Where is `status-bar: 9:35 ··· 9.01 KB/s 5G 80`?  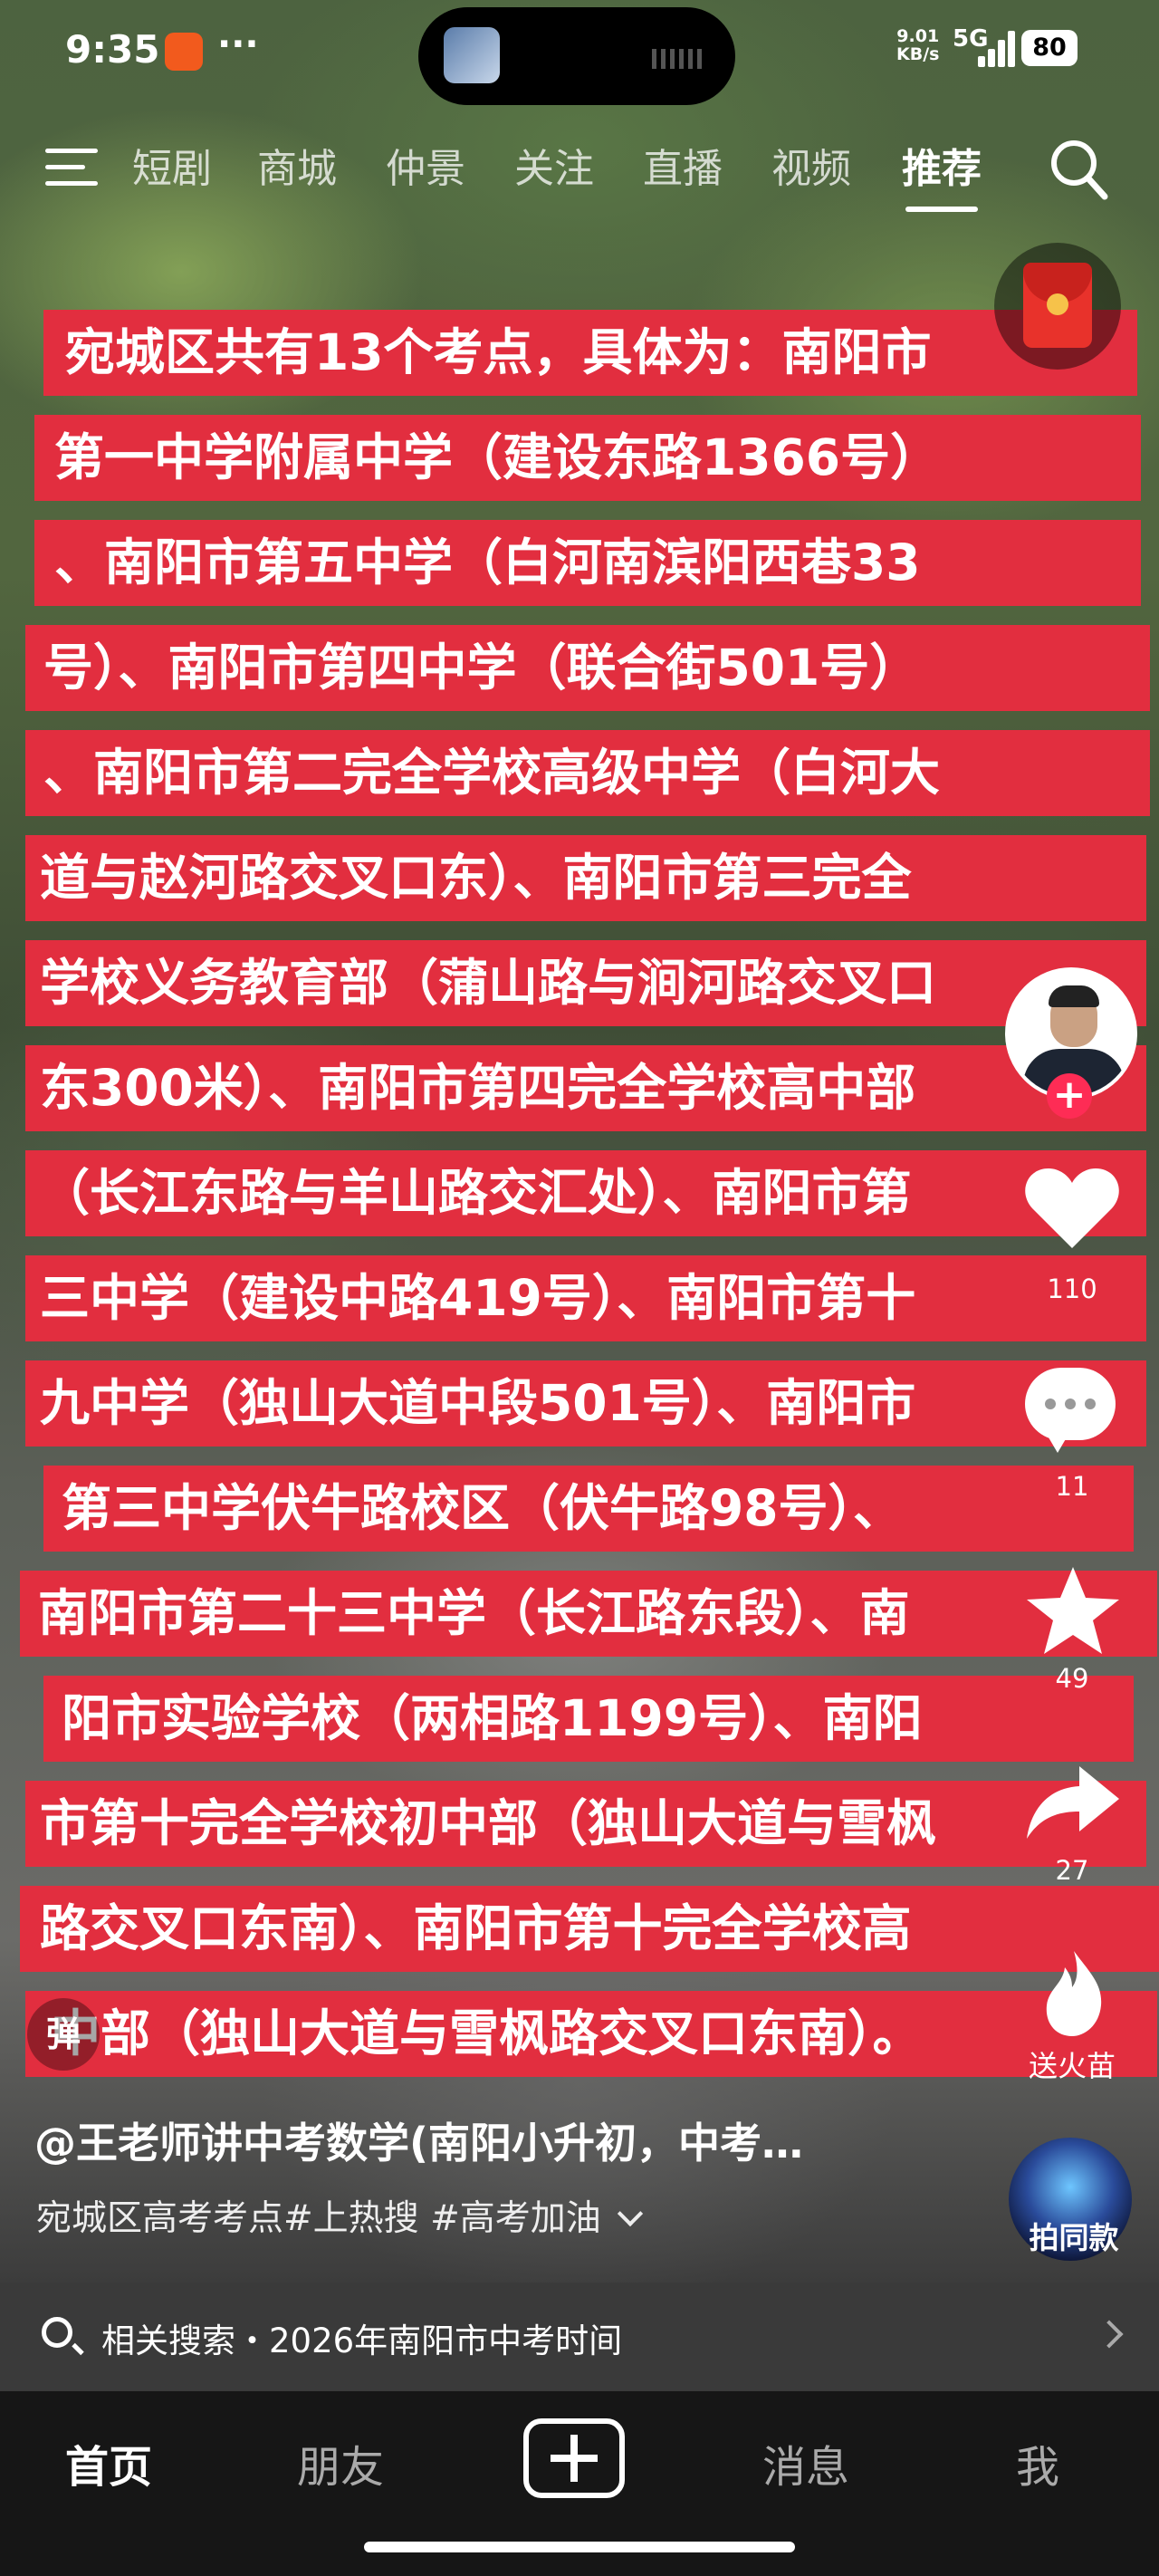
status-bar: 9:35 ··· 9.01 KB/s 5G 80 is located at coordinates (579, 52).